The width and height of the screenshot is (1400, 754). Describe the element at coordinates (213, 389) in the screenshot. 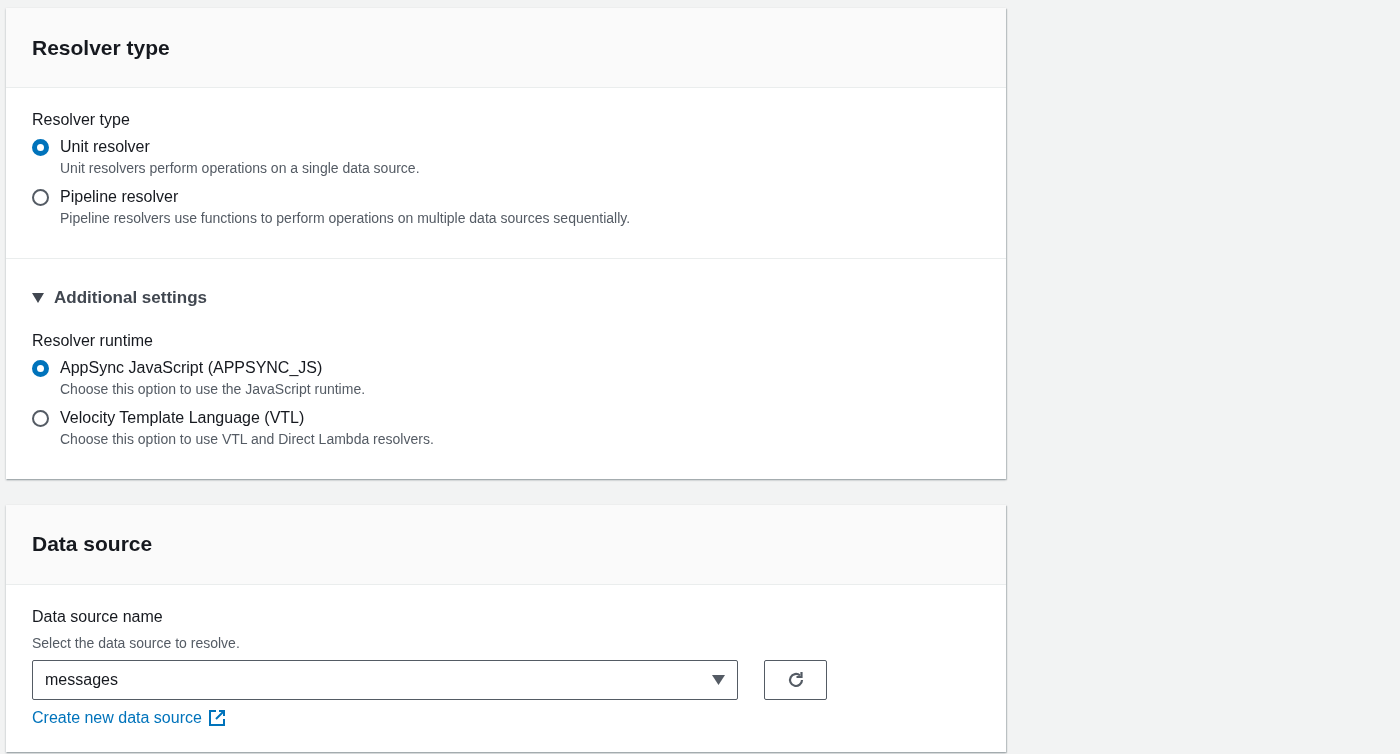

I see `option-description: Choose this option to use the JavaScript runtime.` at that location.